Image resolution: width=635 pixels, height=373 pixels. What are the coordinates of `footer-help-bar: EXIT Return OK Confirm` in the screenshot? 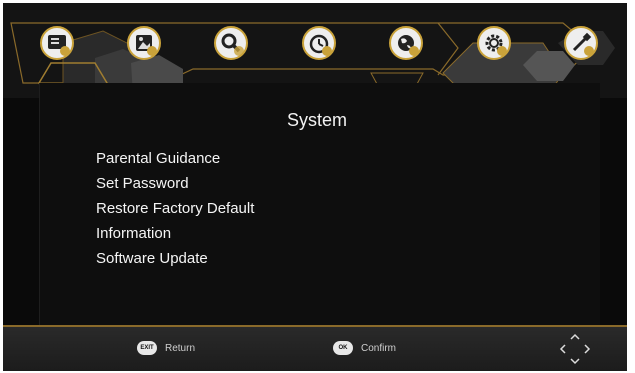 It's located at (315, 348).